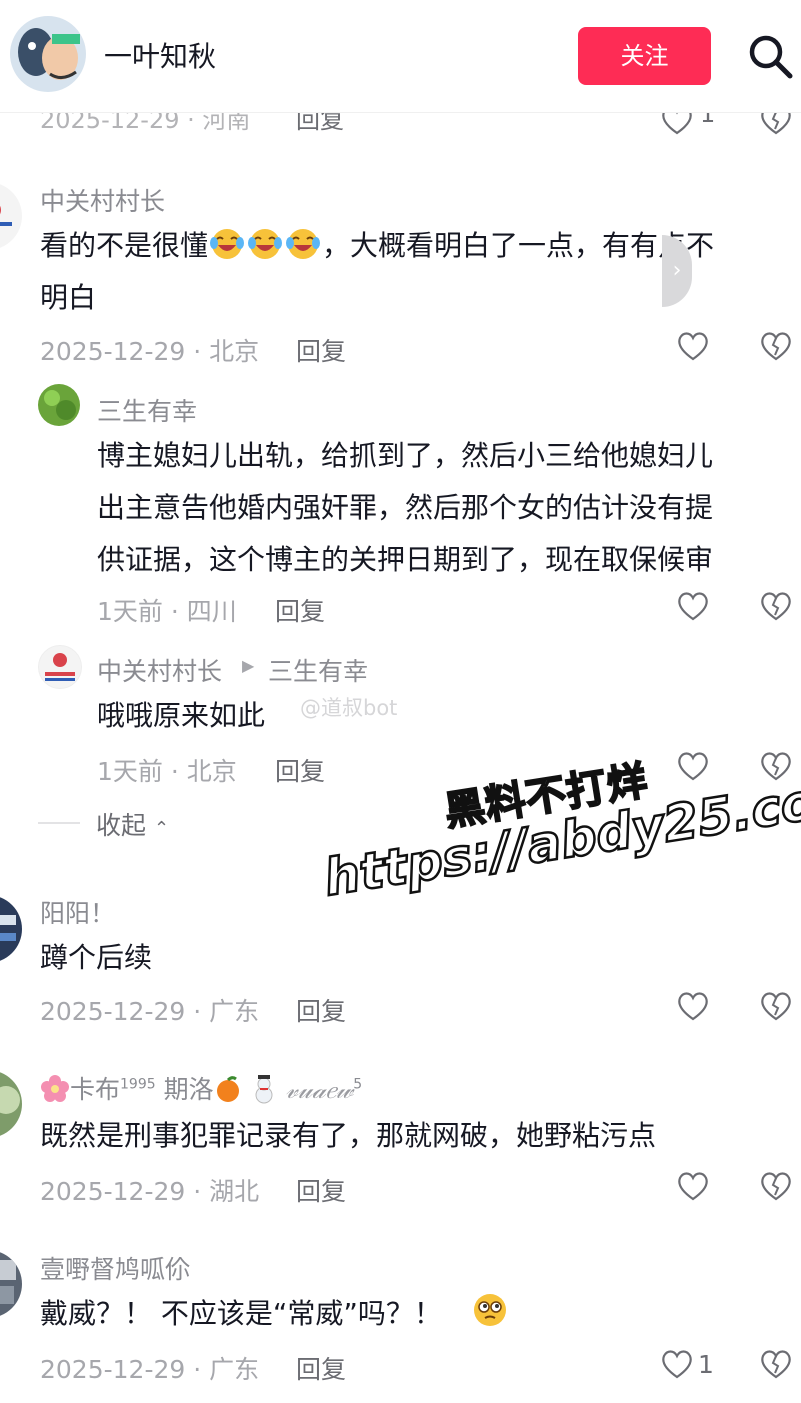 This screenshot has height=1403, width=801. Describe the element at coordinates (518, 245) in the screenshot. I see `comment-text-part: ，大概看明白了一点，有有点不` at that location.